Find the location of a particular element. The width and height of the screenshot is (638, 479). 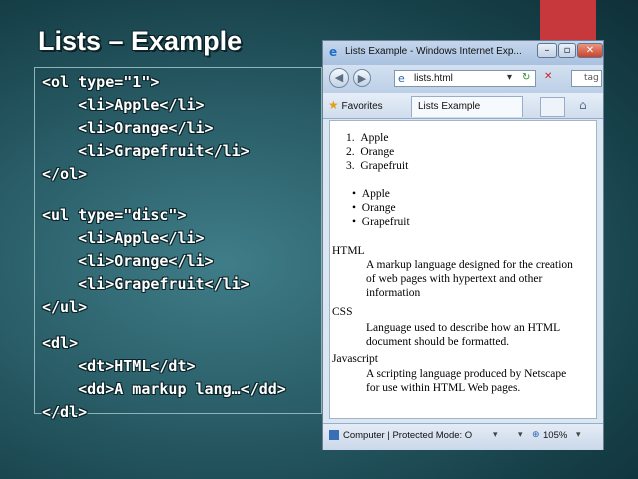

new-tab-button is located at coordinates (552, 107).